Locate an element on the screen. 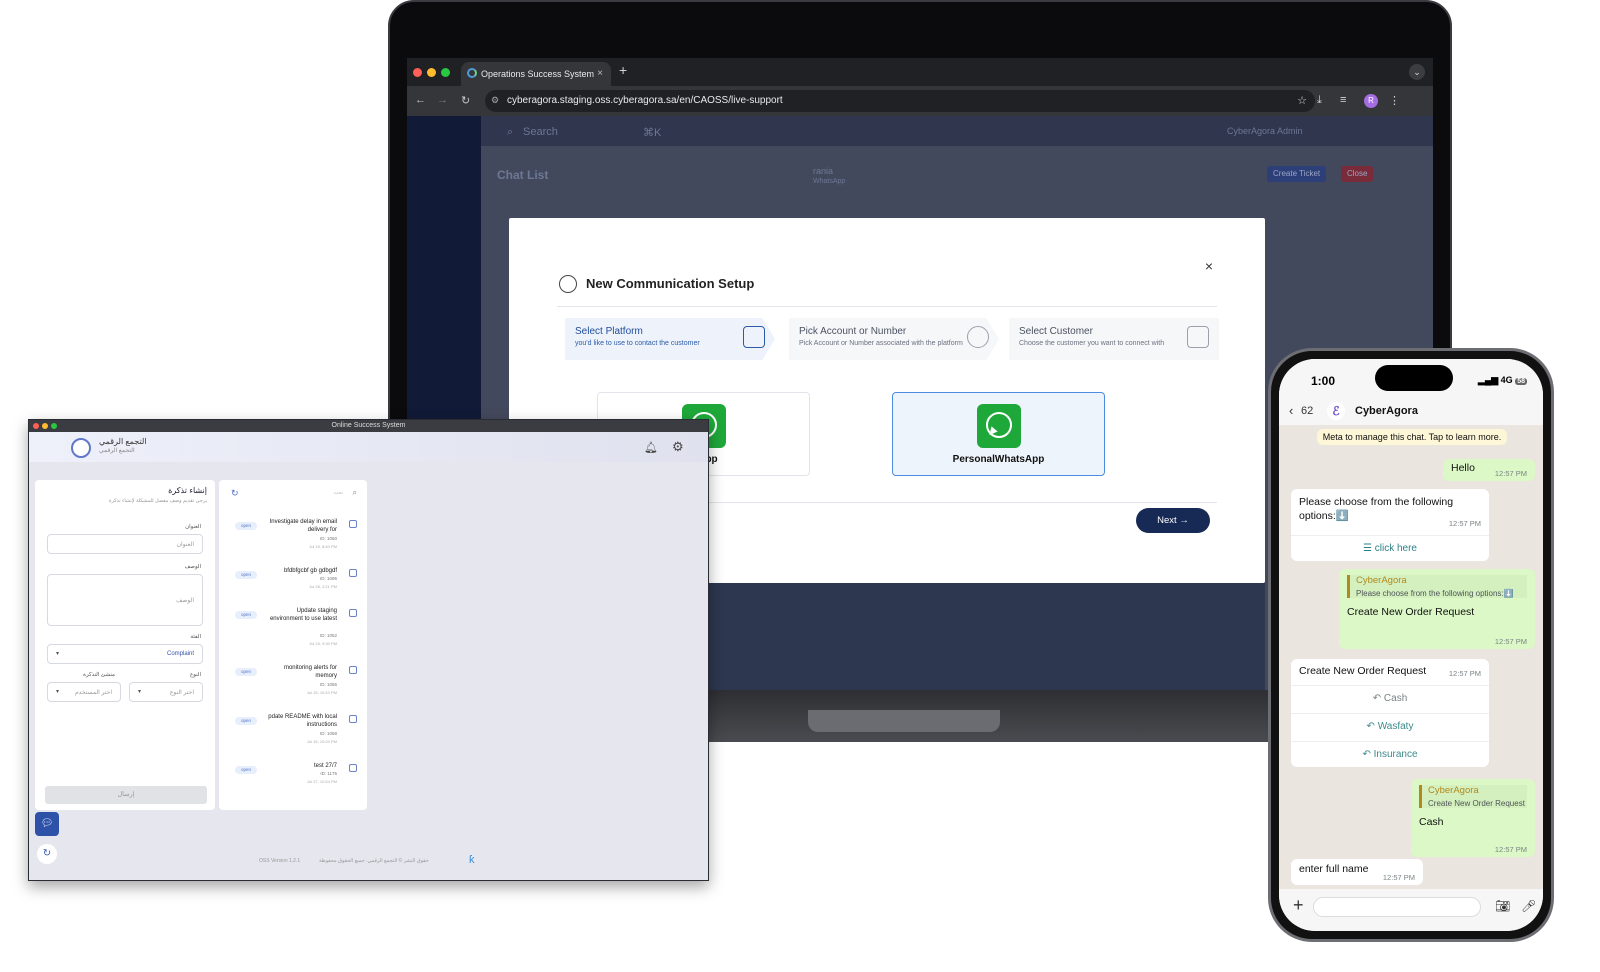 The width and height of the screenshot is (1600, 972). platform-card-personal-whatsapp: PersonalWhatsApp is located at coordinates (998, 434).